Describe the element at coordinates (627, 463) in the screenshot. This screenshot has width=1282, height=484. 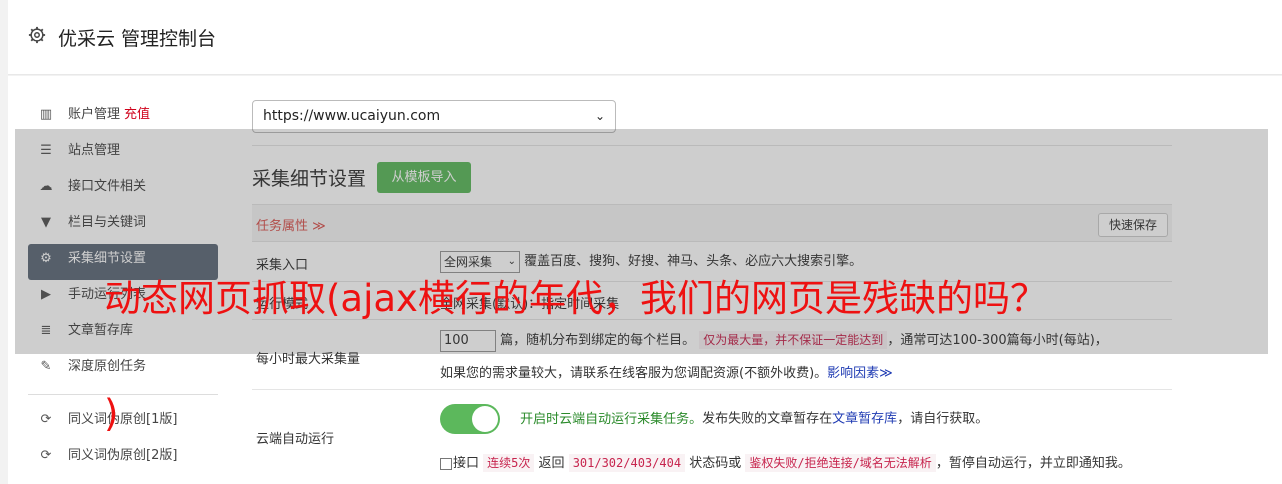
I see `status-code-tag: 301/302/403/404` at that location.